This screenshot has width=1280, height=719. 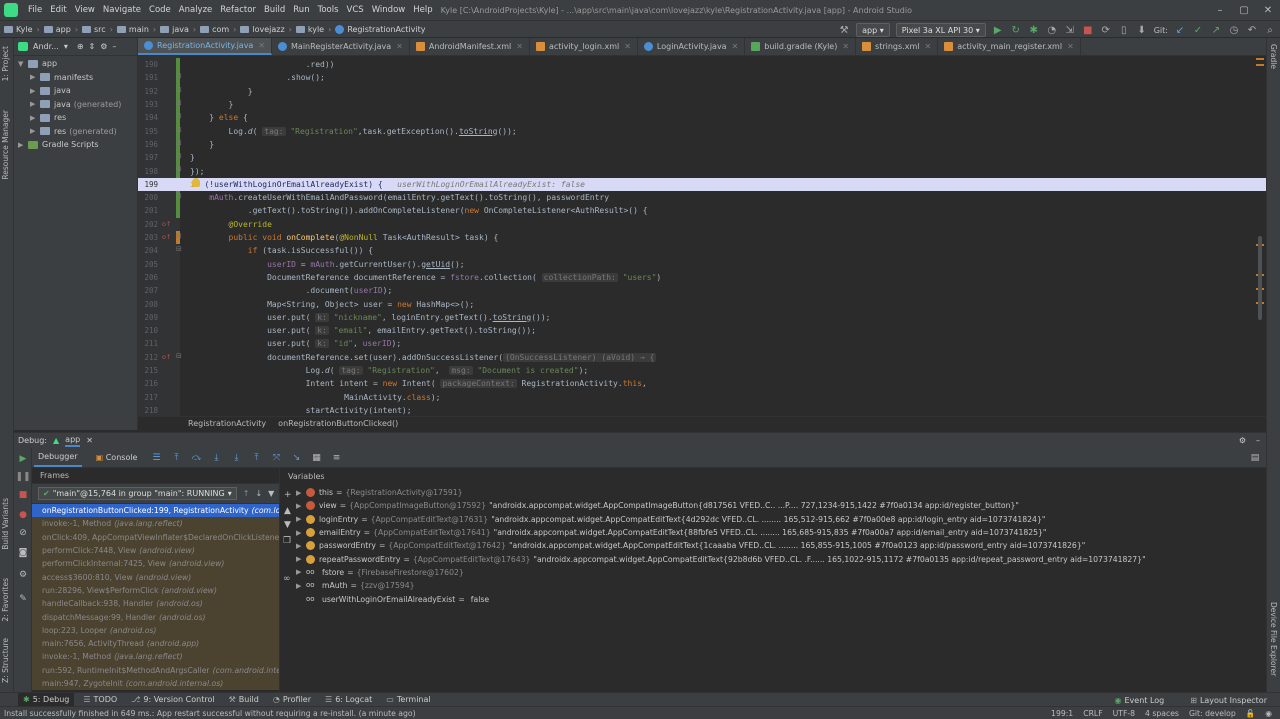 I want to click on trace-icon: ≡, so click(x=336, y=458).